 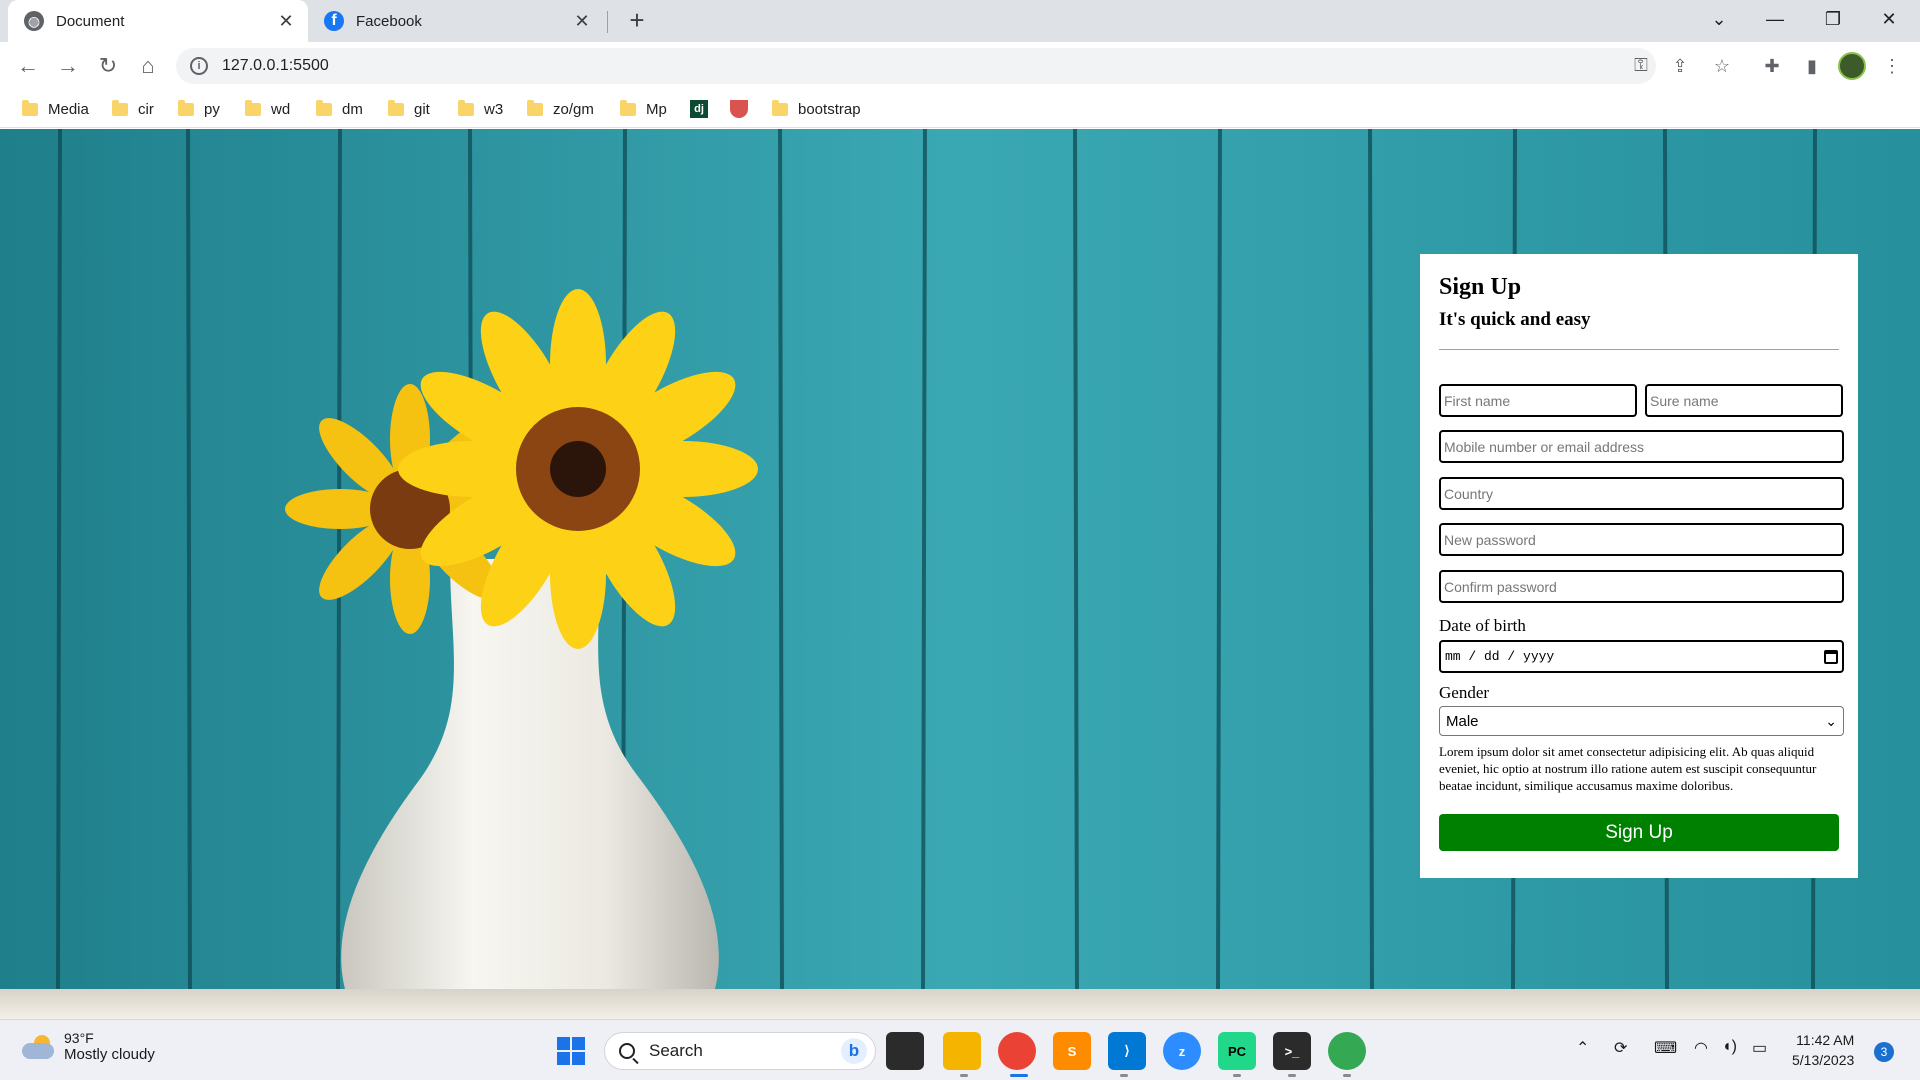 What do you see at coordinates (39, 1046) in the screenshot?
I see `weather-cloud-icon` at bounding box center [39, 1046].